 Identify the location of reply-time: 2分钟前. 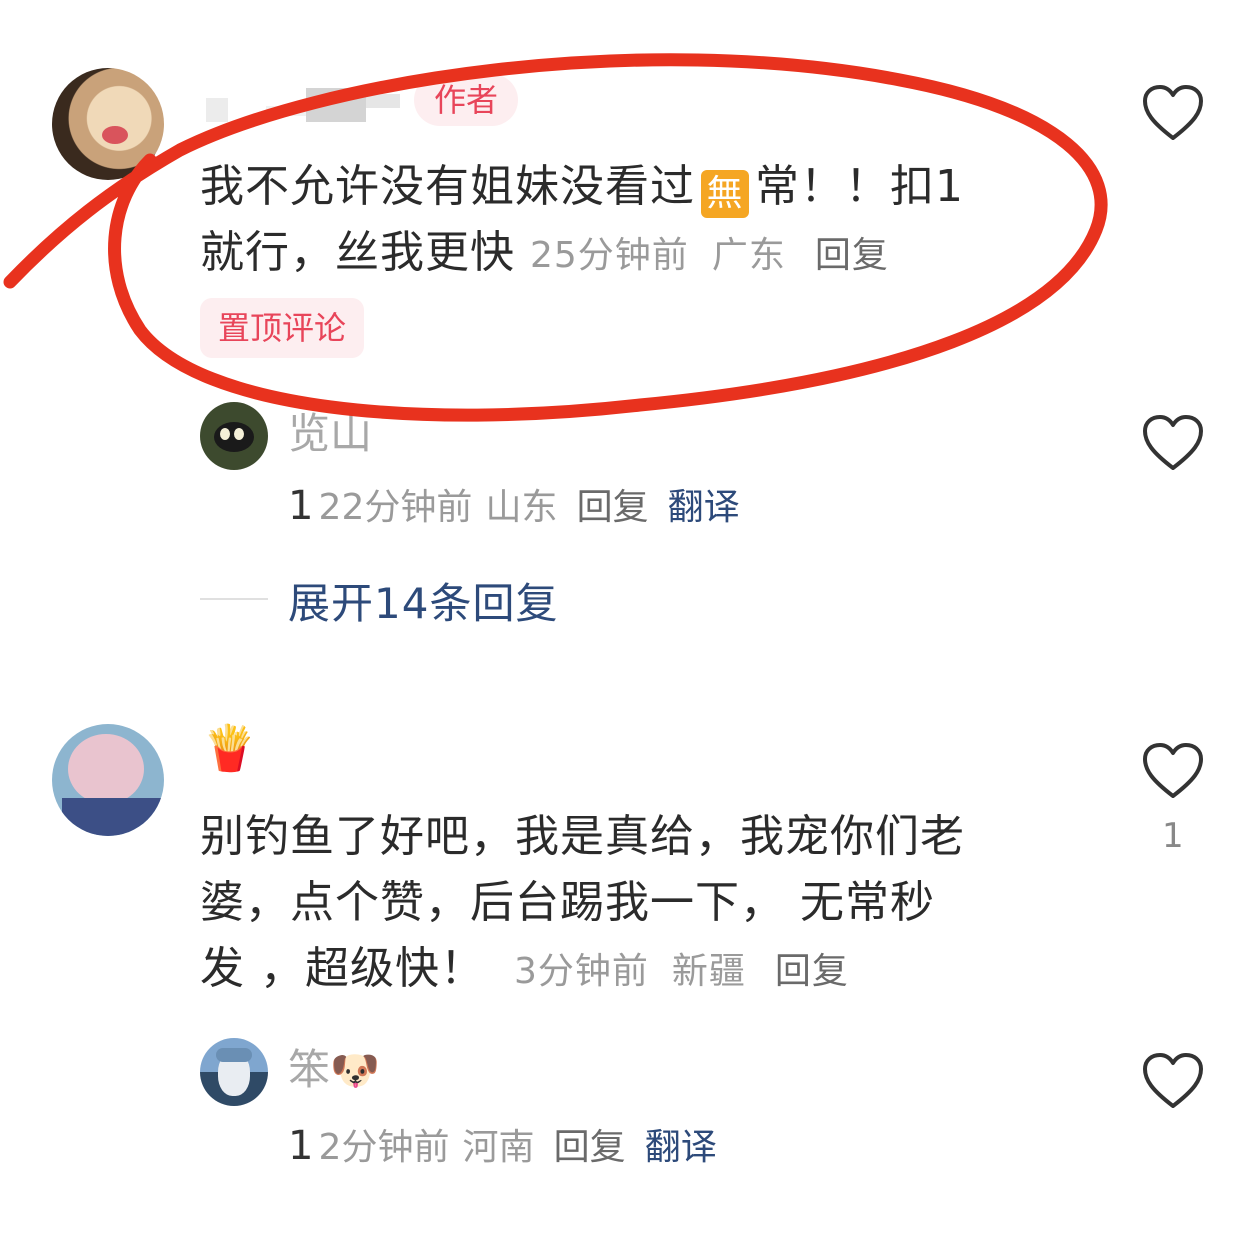
(384, 1147).